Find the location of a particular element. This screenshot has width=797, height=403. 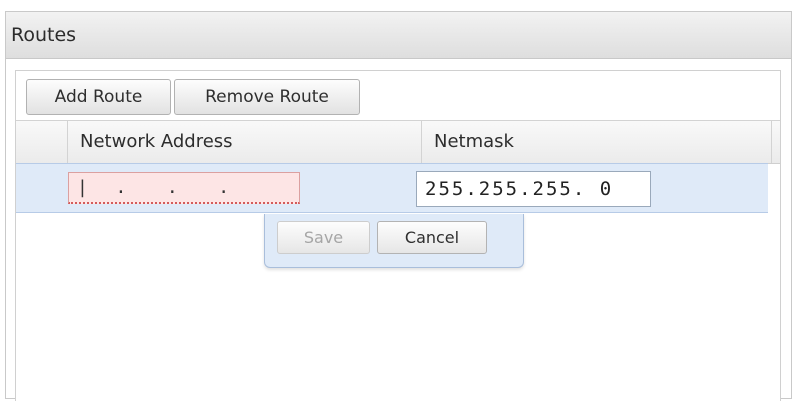

table-row-editing is located at coordinates (392, 188).